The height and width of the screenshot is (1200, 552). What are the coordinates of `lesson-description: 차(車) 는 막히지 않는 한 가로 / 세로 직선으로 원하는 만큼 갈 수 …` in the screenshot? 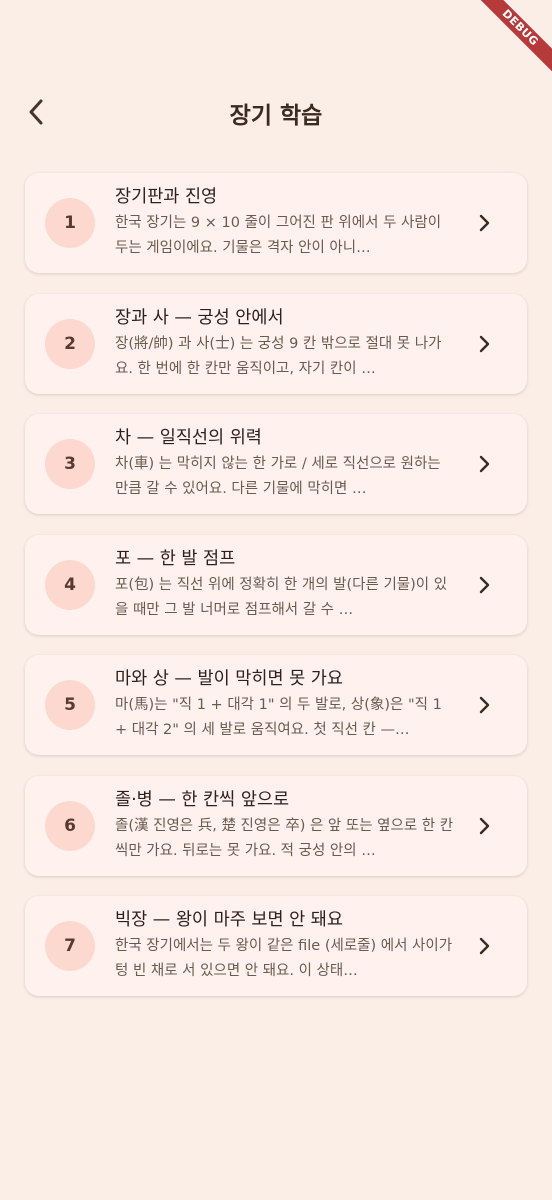 It's located at (278, 476).